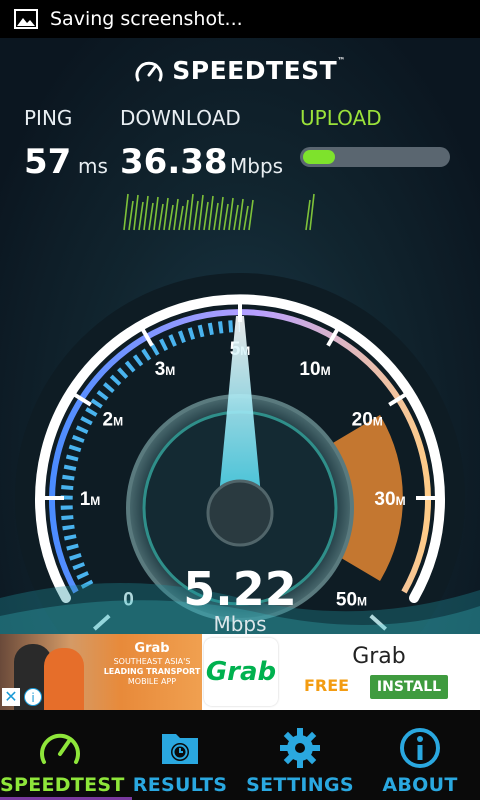 This screenshot has width=480, height=800. Describe the element at coordinates (48, 118) in the screenshot. I see `ping-label: PING` at that location.